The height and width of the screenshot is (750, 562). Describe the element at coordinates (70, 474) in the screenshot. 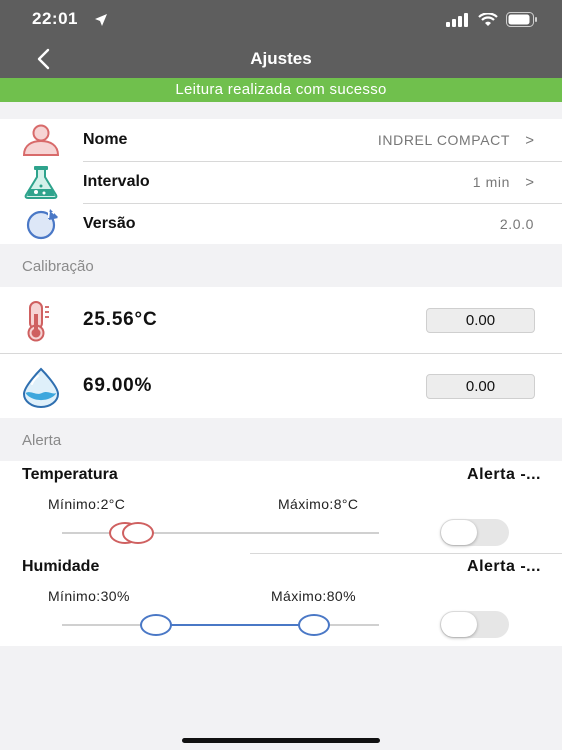

I see `temperature-alert-title: Temperatura` at that location.